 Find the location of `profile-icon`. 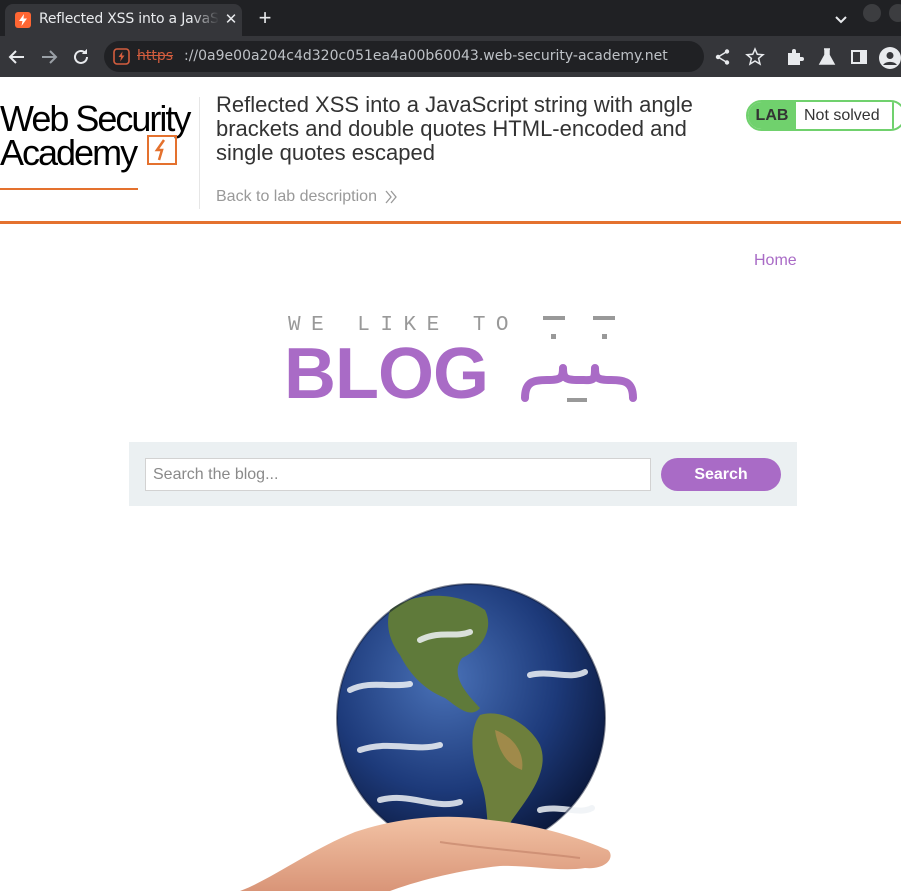

profile-icon is located at coordinates (890, 58).